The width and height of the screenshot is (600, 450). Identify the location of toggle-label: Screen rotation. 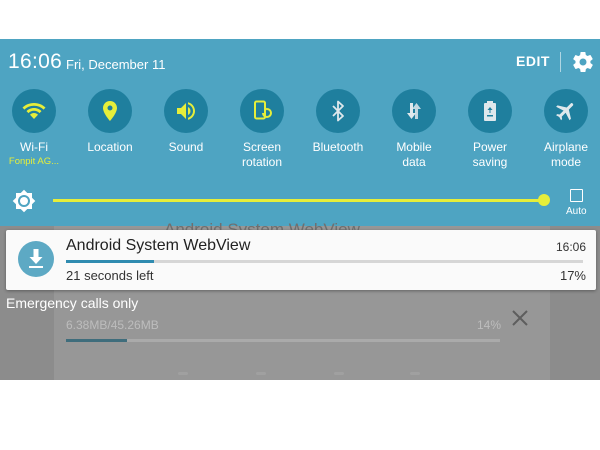
(262, 154).